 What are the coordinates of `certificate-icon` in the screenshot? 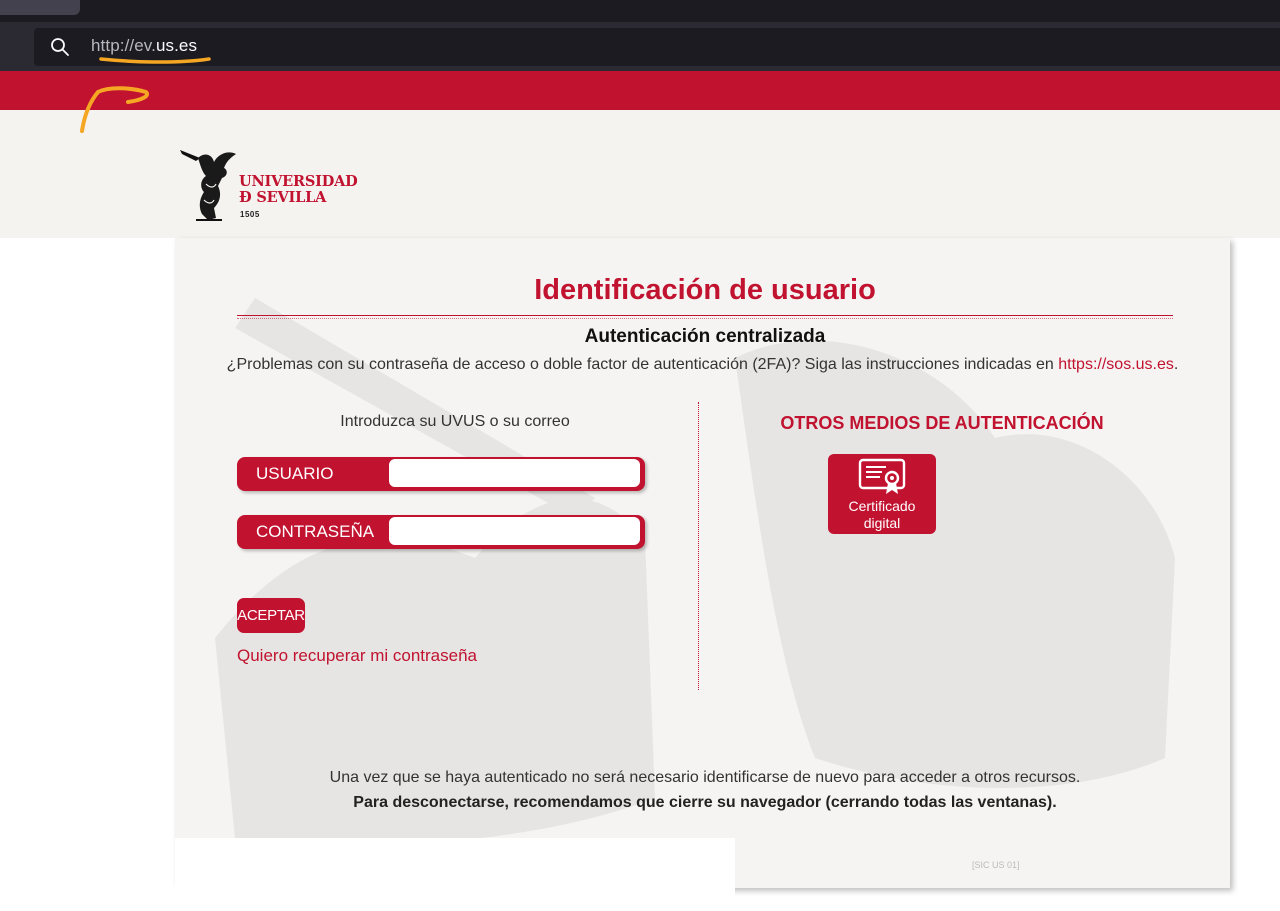 It's located at (882, 476).